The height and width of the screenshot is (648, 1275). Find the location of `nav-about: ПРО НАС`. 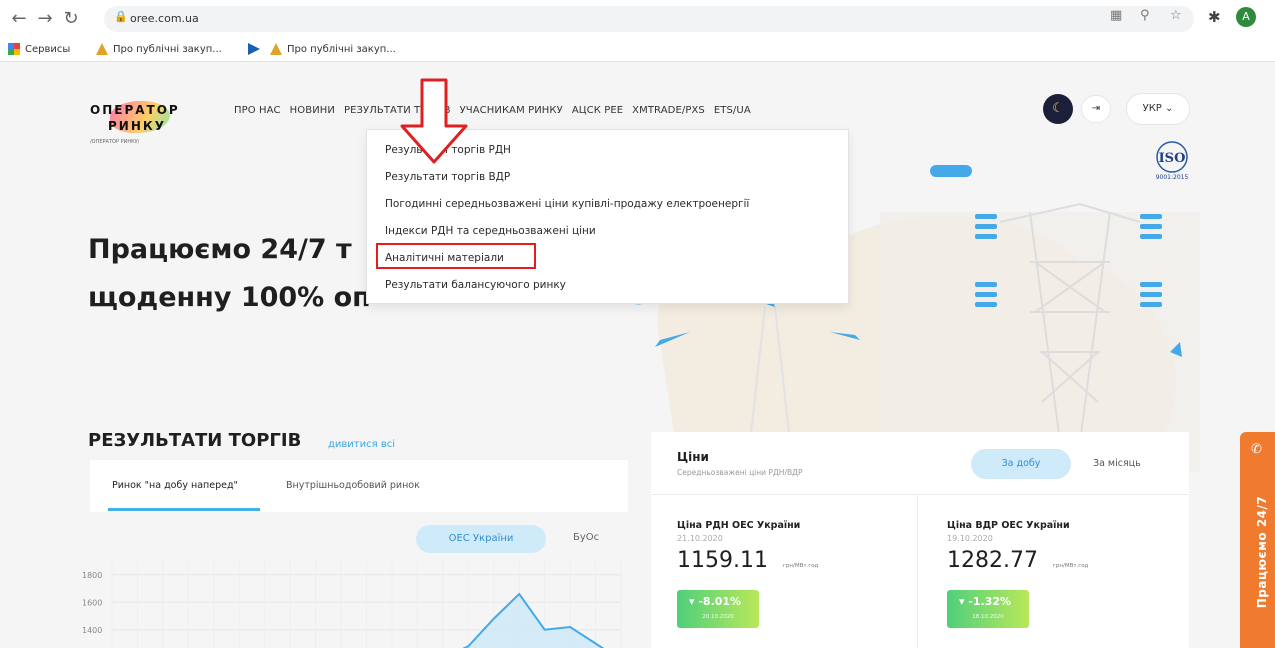

nav-about: ПРО НАС is located at coordinates (257, 110).